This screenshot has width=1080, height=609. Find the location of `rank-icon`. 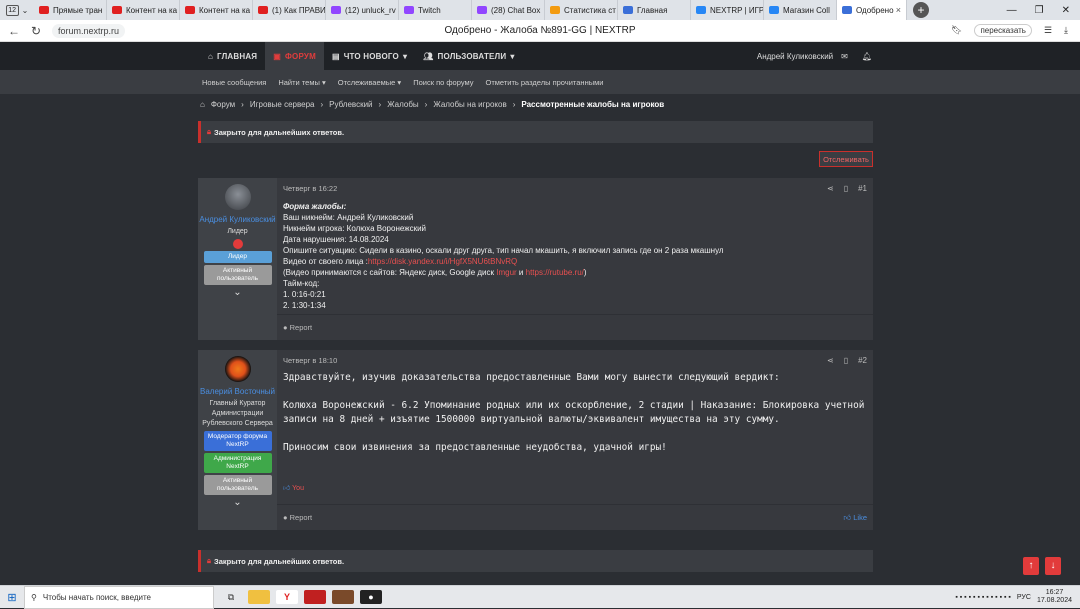

rank-icon is located at coordinates (237, 244).